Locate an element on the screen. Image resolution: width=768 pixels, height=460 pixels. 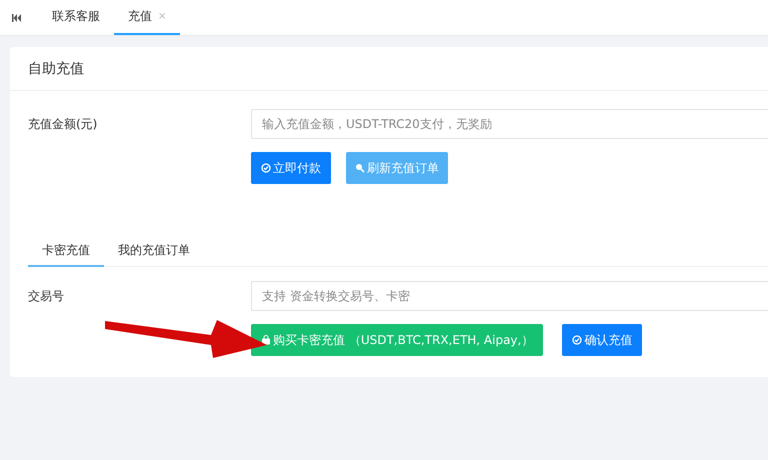
input-field: 支持 资金转换交易号、卡密 is located at coordinates (509, 296).